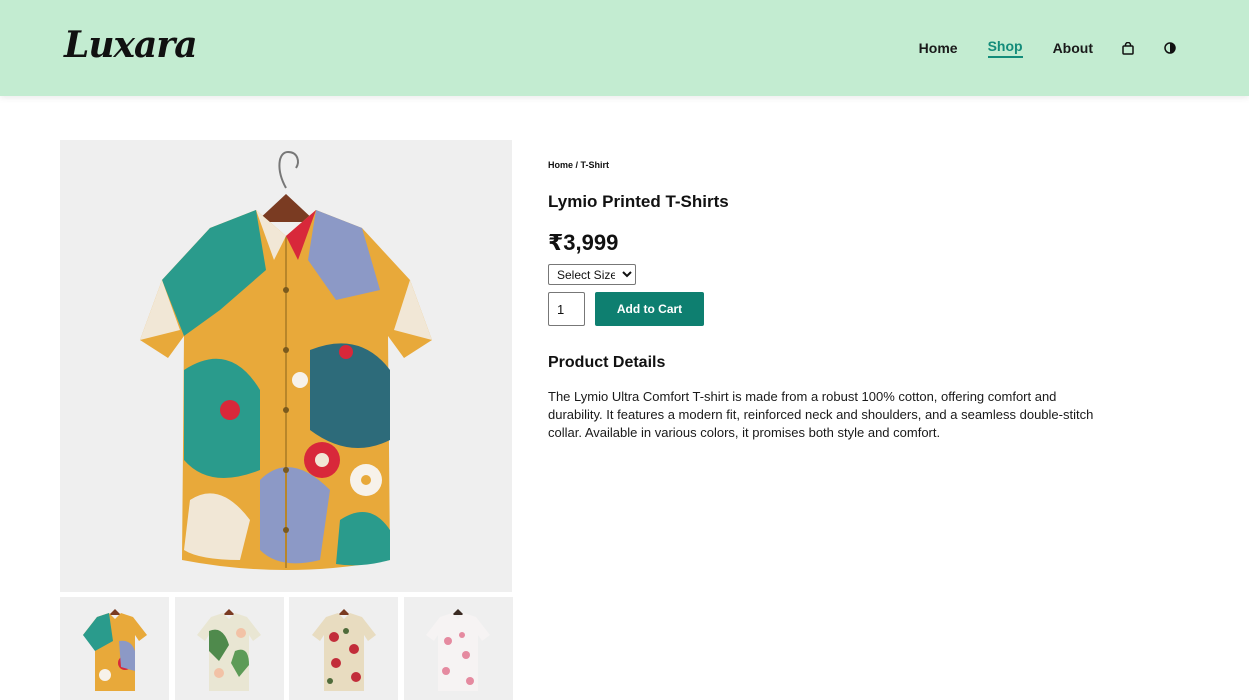 Image resolution: width=1249 pixels, height=700 pixels. Describe the element at coordinates (1128, 48) in the screenshot. I see `shopping-bag-icon` at that location.